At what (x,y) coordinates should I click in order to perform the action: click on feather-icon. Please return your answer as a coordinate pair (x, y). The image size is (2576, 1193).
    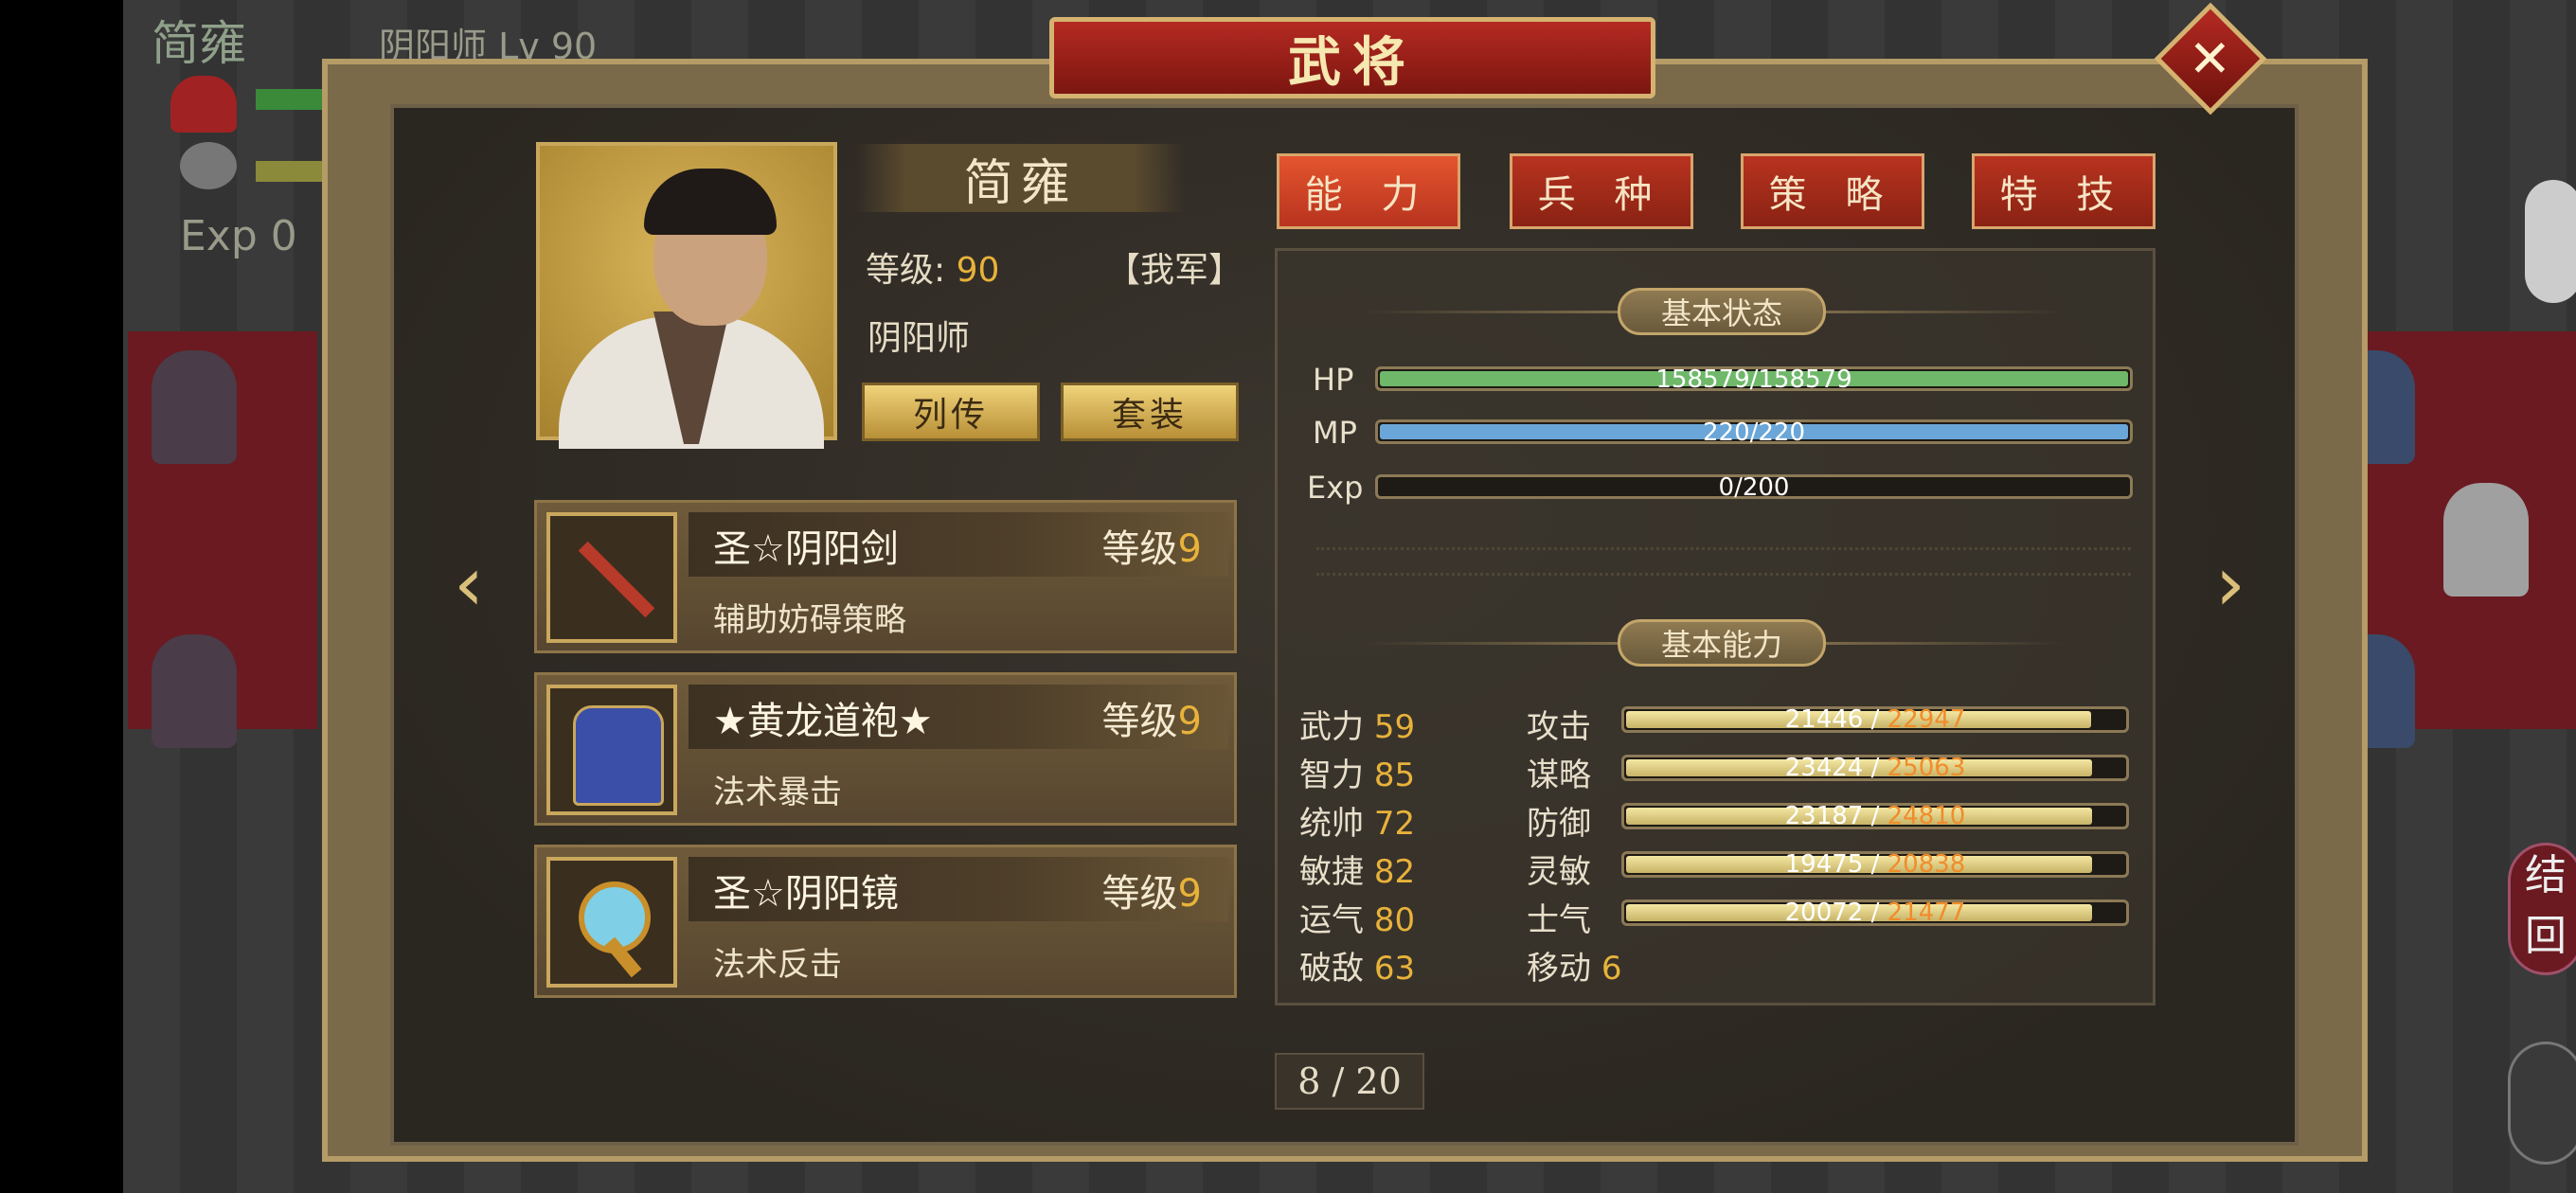
    Looking at the image, I should click on (208, 165).